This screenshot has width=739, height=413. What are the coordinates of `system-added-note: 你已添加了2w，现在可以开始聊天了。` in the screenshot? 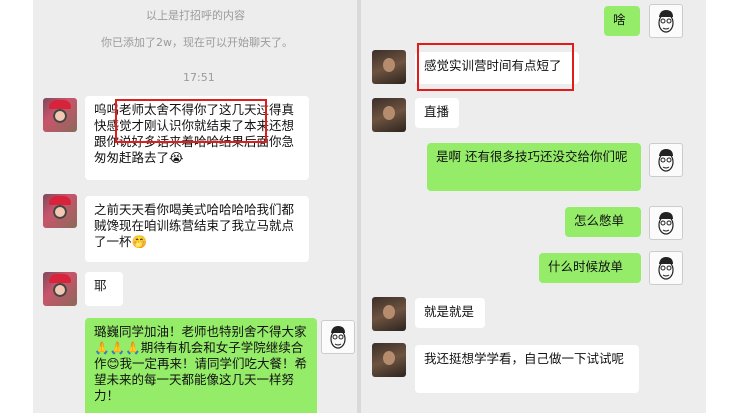 It's located at (197, 42).